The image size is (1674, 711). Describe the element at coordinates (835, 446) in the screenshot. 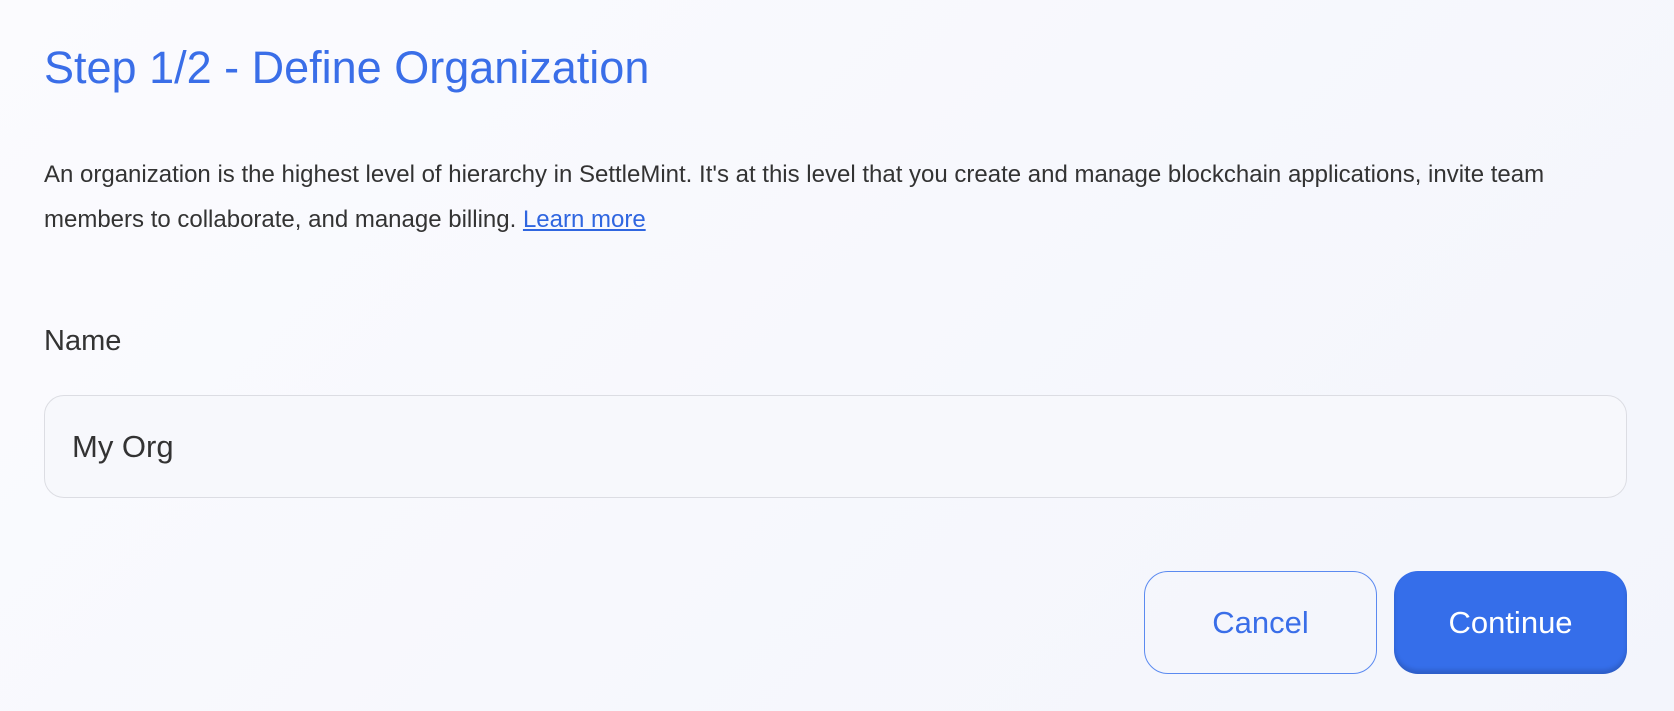

I see `name-input` at that location.